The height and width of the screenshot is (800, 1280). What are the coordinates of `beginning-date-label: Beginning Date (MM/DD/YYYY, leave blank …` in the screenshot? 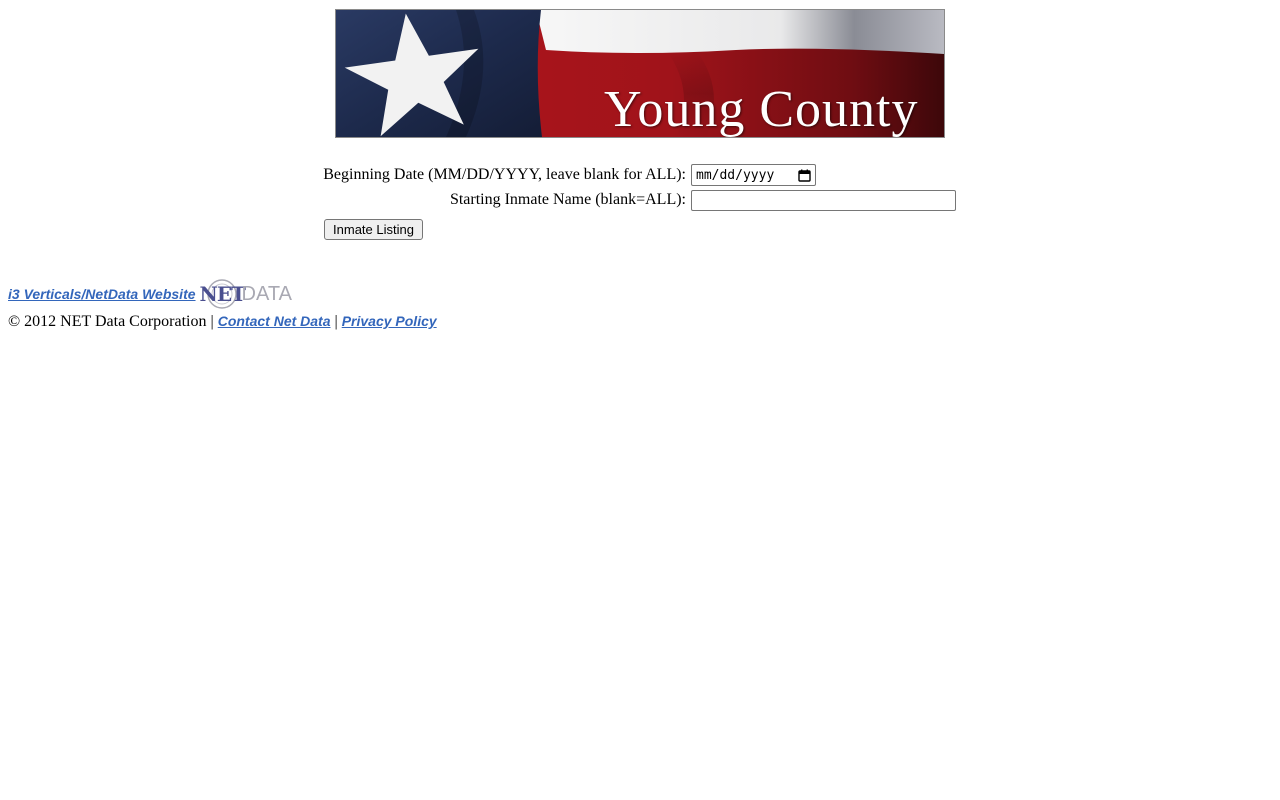 It's located at (504, 174).